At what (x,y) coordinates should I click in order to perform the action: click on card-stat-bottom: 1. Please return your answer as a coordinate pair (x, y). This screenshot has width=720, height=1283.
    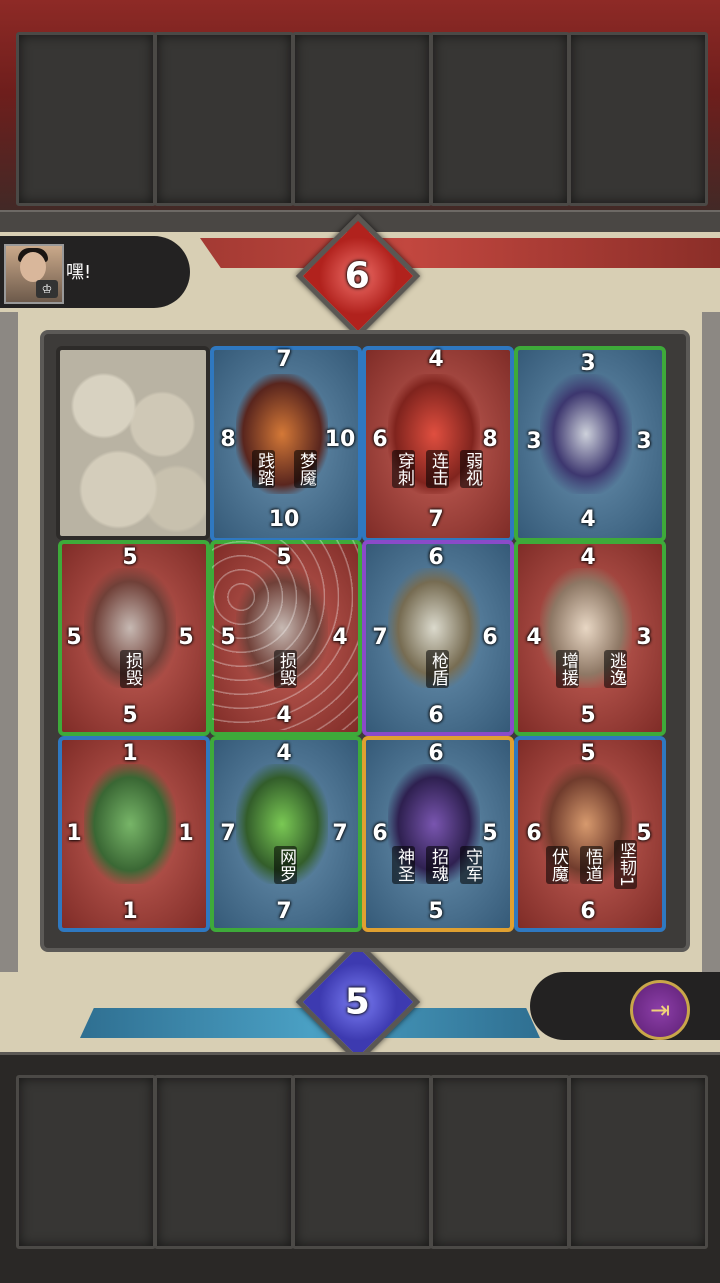
    Looking at the image, I should click on (130, 911).